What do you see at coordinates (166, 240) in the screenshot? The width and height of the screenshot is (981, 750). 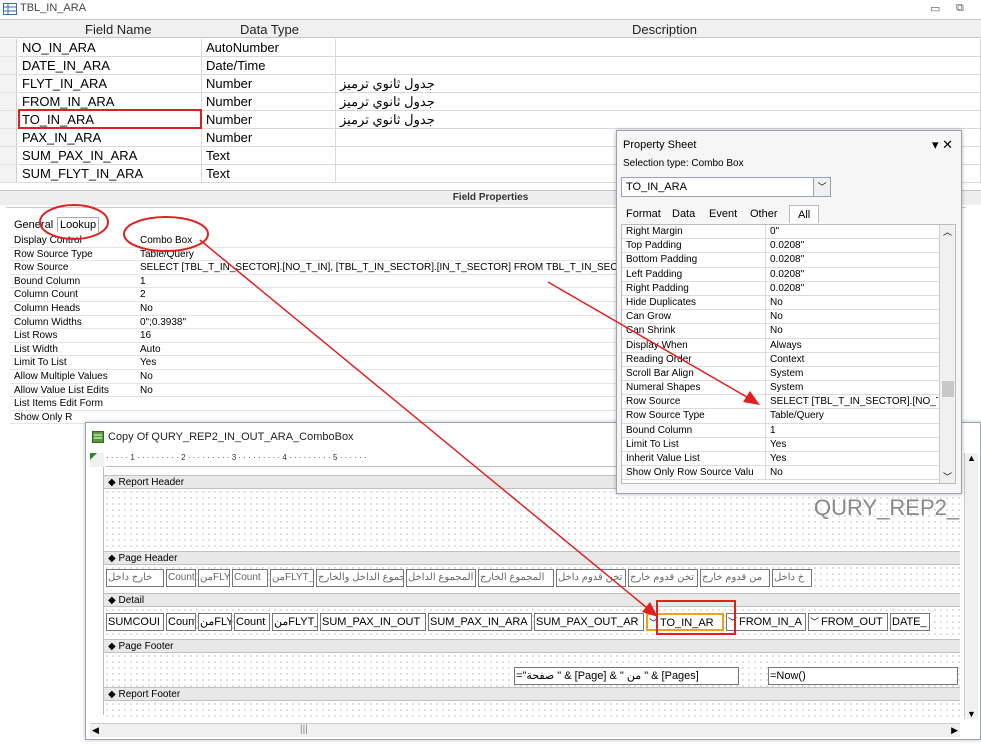 I see `property-value: Combo Box` at bounding box center [166, 240].